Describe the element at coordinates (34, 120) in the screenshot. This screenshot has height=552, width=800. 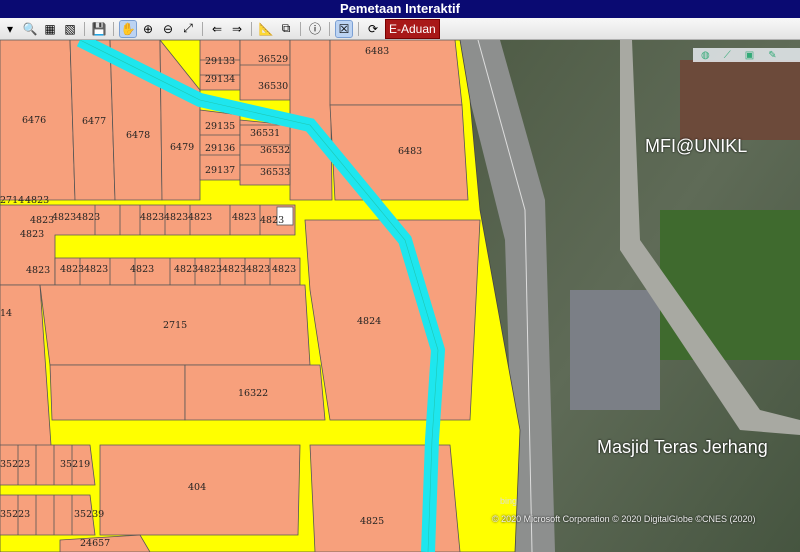
I see `parcel-label: 6476` at that location.